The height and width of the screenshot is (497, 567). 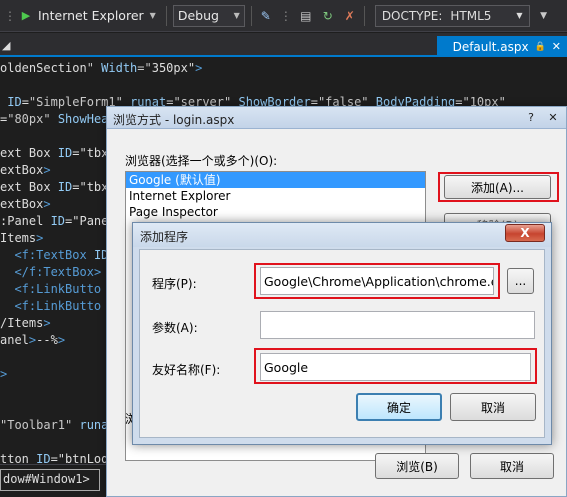 What do you see at coordinates (417, 466) in the screenshot?
I see `browse-button: 浏览(B)` at bounding box center [417, 466].